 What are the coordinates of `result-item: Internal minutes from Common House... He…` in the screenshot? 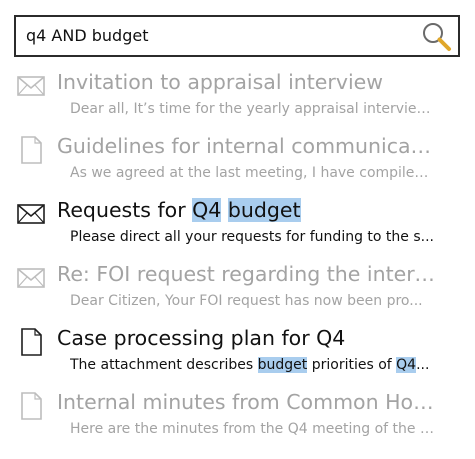 It's located at (237, 416).